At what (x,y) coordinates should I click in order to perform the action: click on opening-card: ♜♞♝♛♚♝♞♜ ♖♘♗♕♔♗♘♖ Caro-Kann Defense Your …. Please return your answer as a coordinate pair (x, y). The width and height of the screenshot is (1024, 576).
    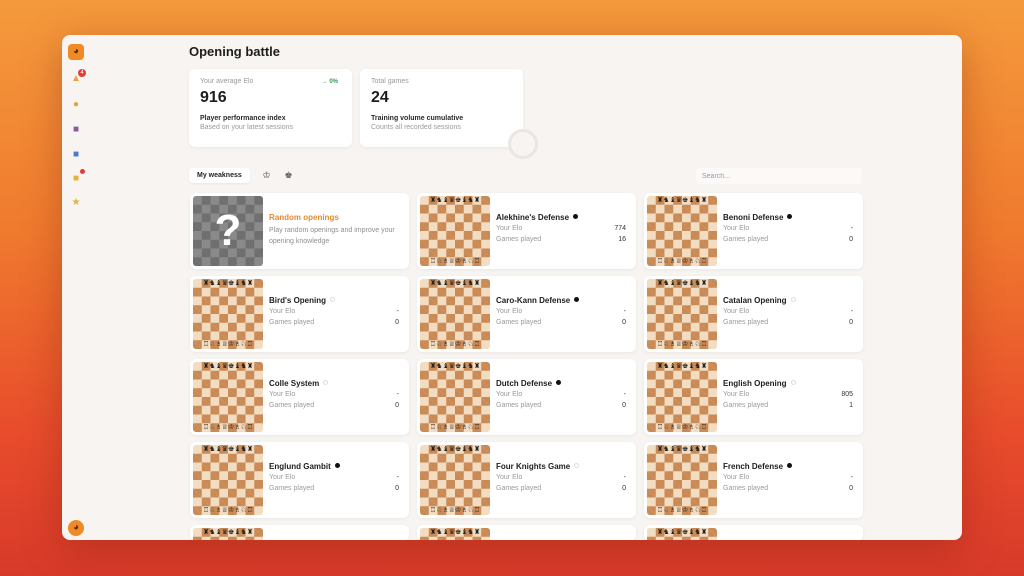
    Looking at the image, I should click on (526, 314).